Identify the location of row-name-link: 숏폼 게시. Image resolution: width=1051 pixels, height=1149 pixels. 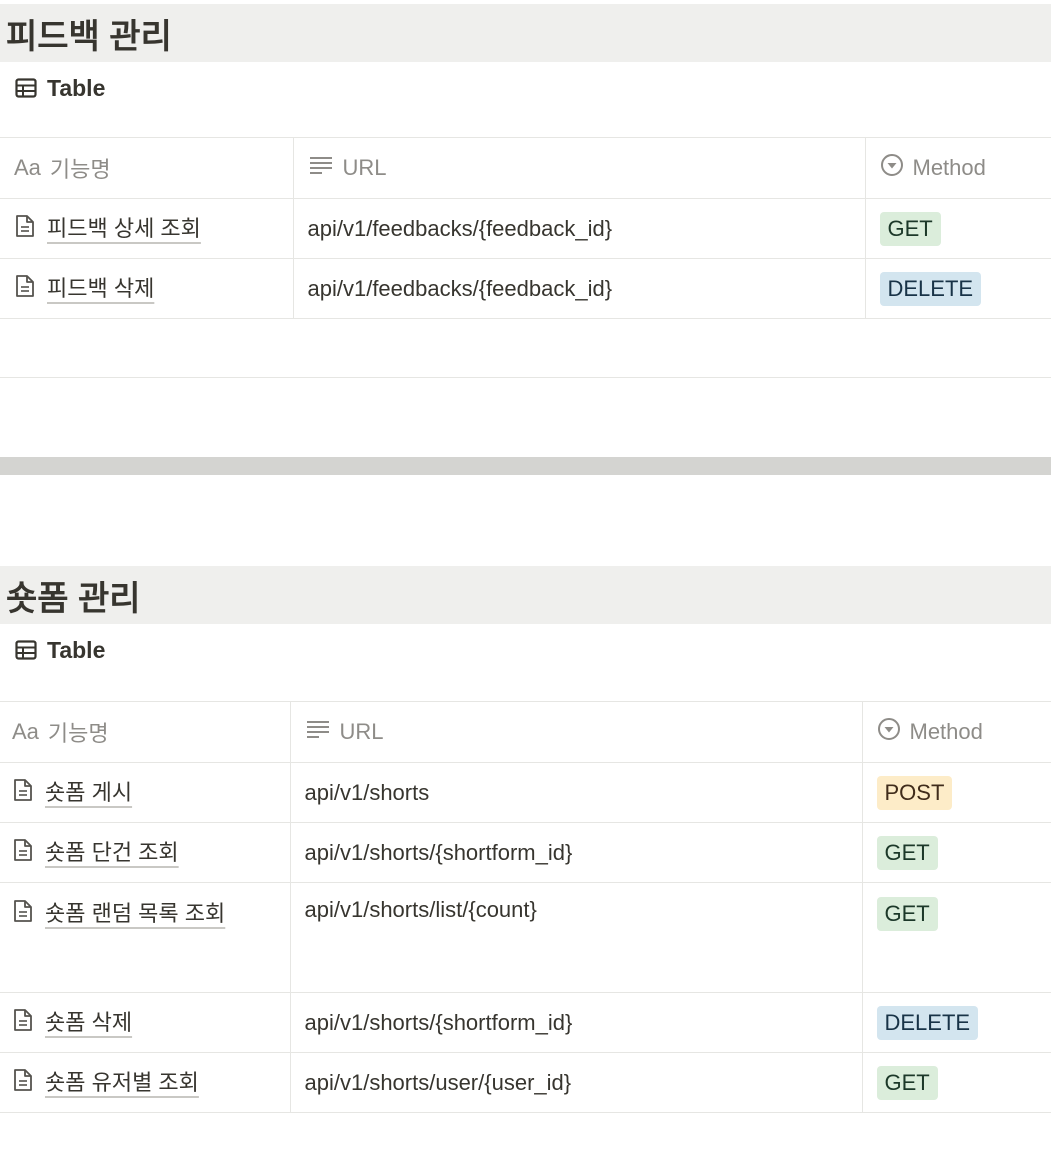
(88, 792).